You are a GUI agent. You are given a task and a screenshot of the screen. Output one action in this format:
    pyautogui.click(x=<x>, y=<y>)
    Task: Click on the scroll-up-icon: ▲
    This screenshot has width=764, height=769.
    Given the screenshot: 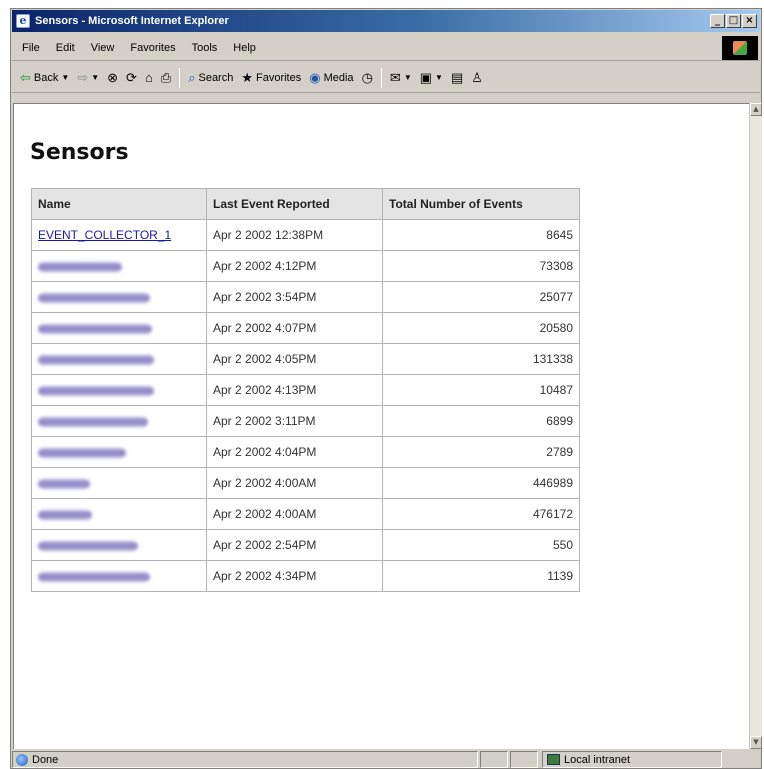 What is the action you would take?
    pyautogui.click(x=756, y=109)
    